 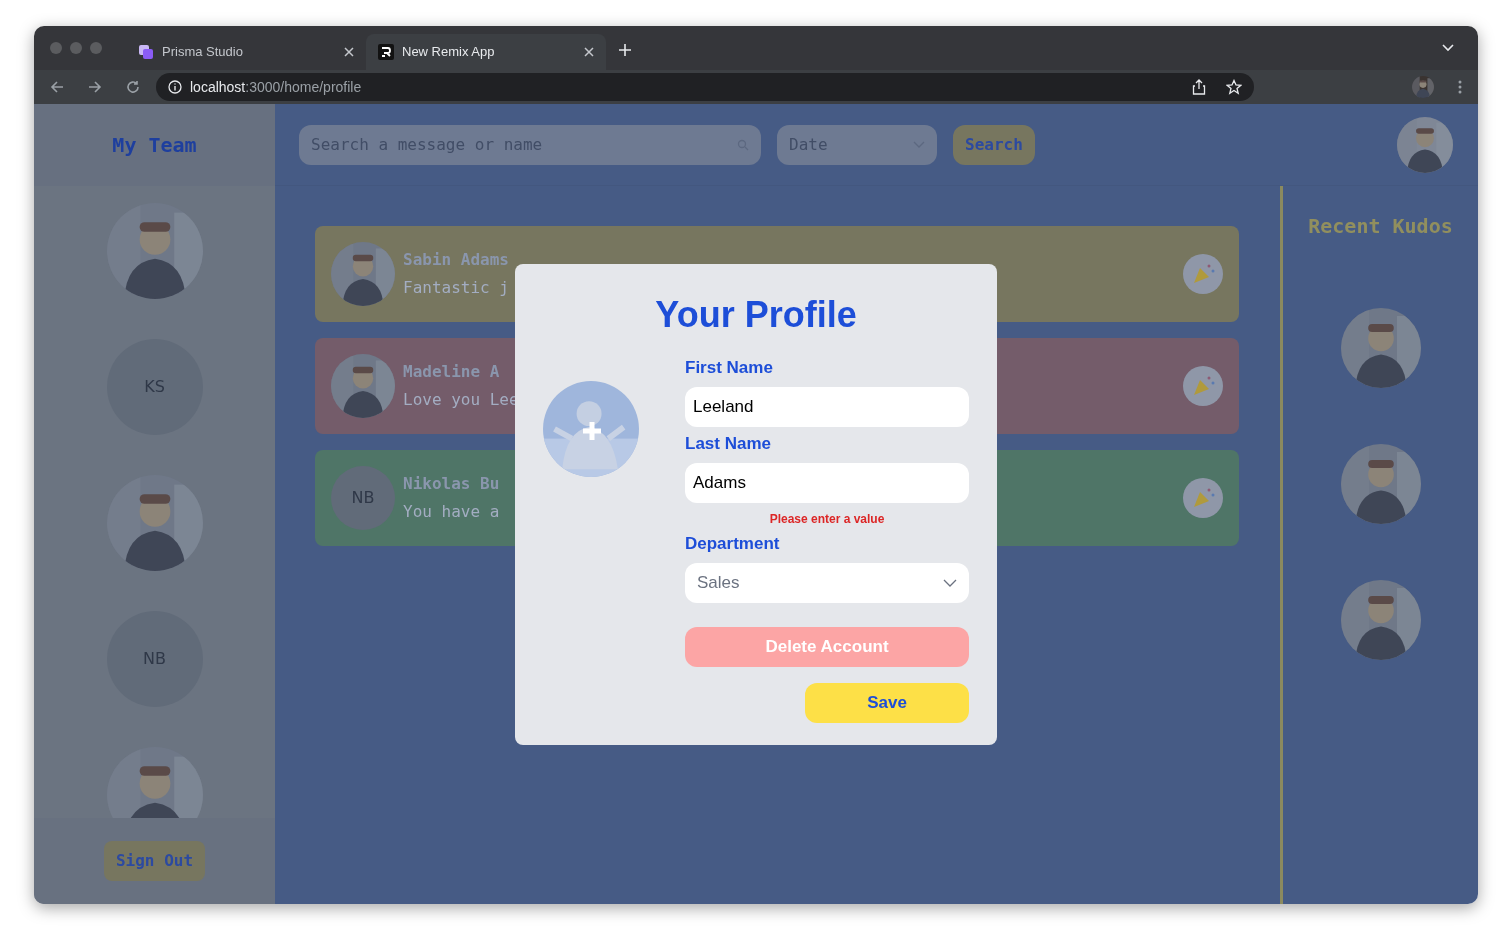 I want to click on plus-icon, so click(x=625, y=50).